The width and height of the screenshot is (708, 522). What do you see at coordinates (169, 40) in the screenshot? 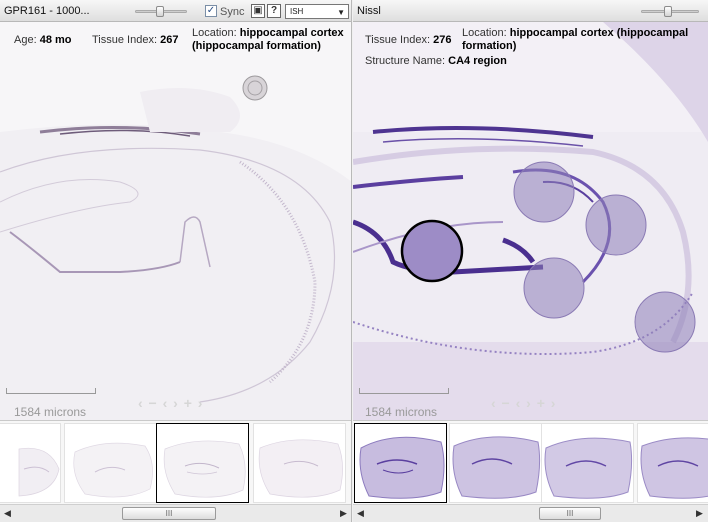
I see `tissue-index-value: 267` at bounding box center [169, 40].